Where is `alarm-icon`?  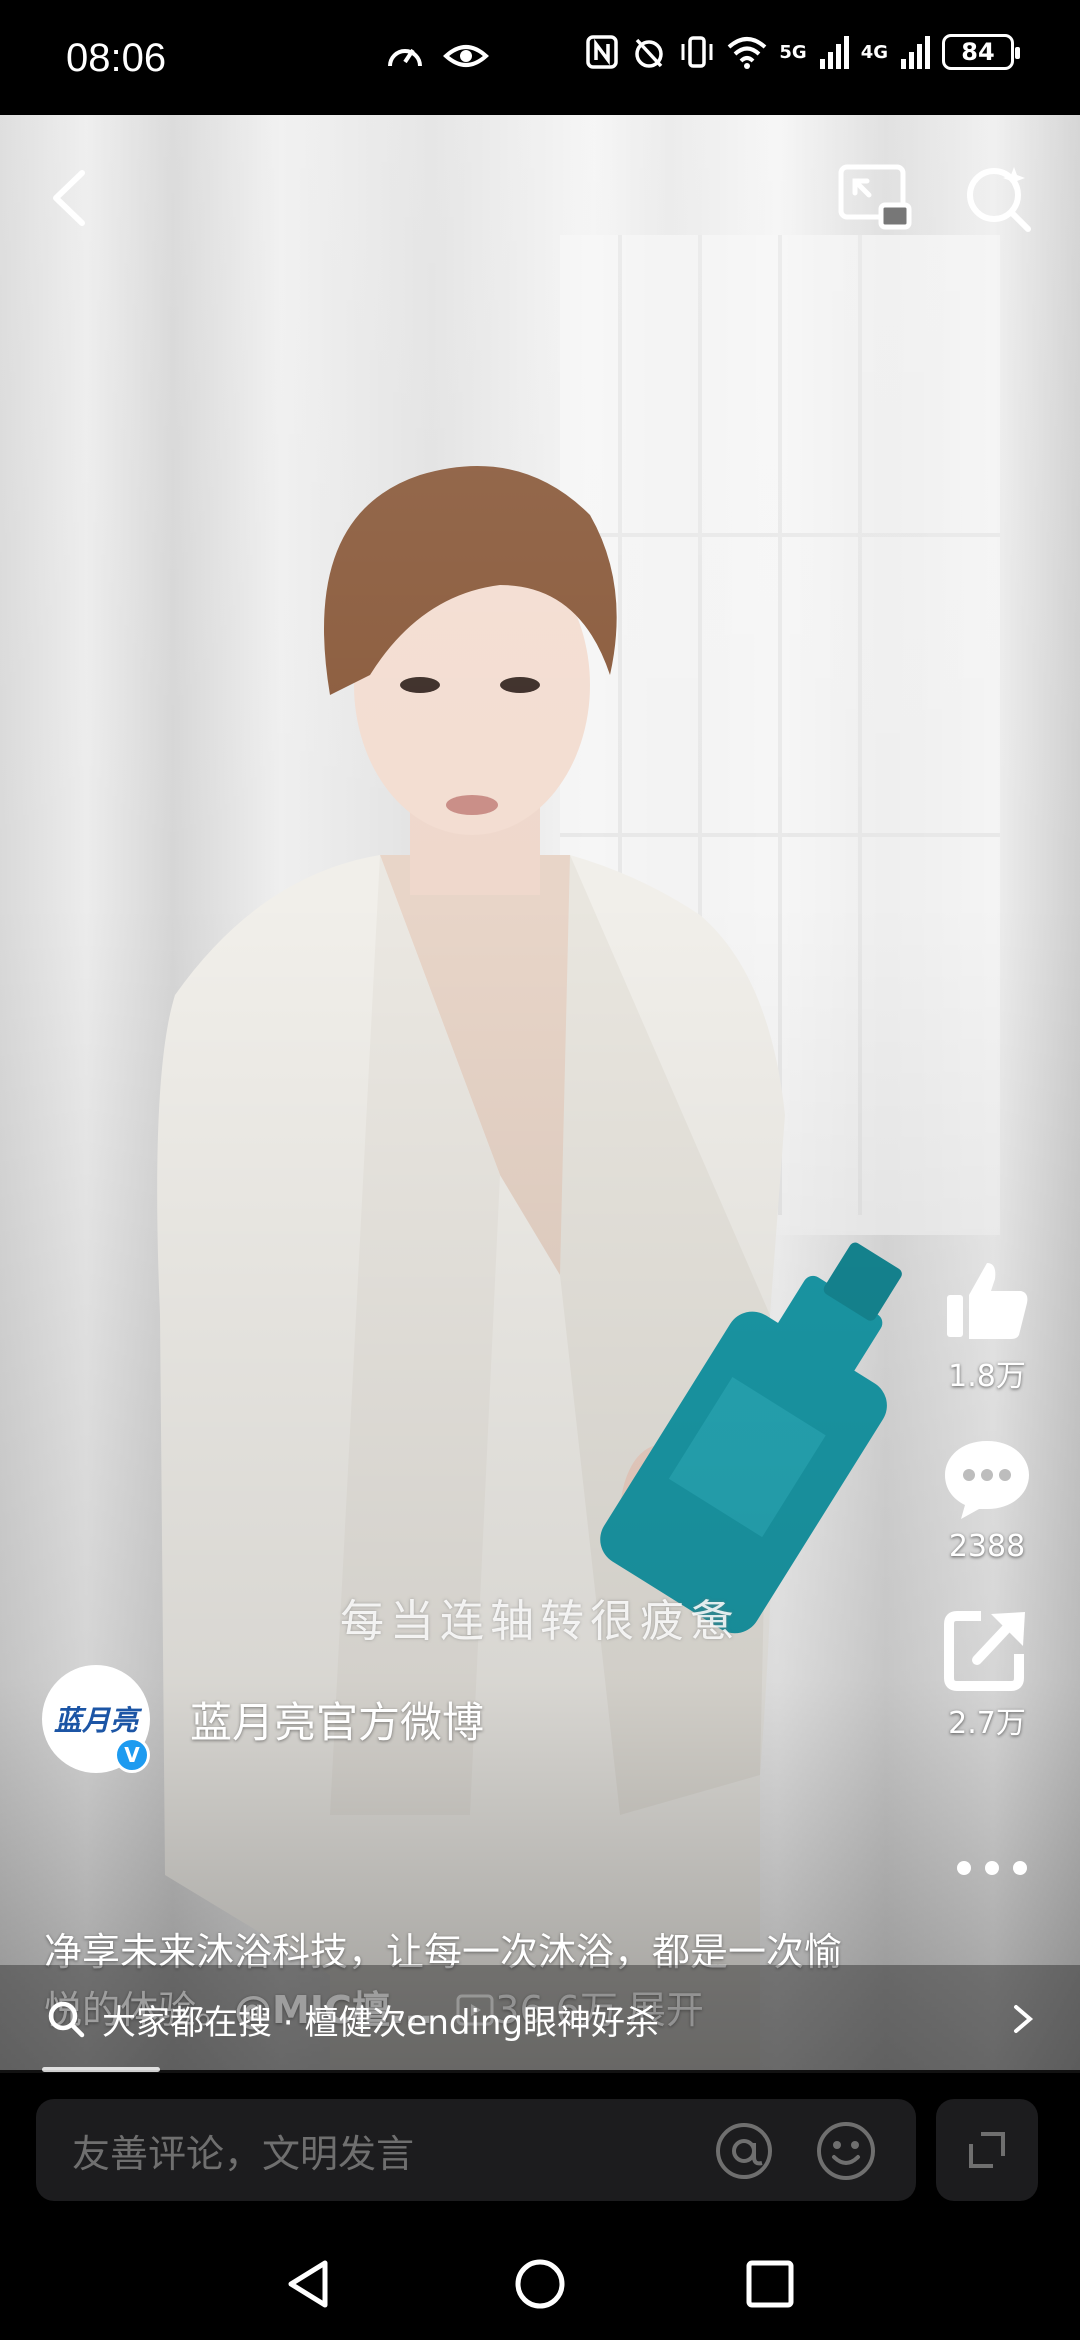
alarm-icon is located at coordinates (649, 53).